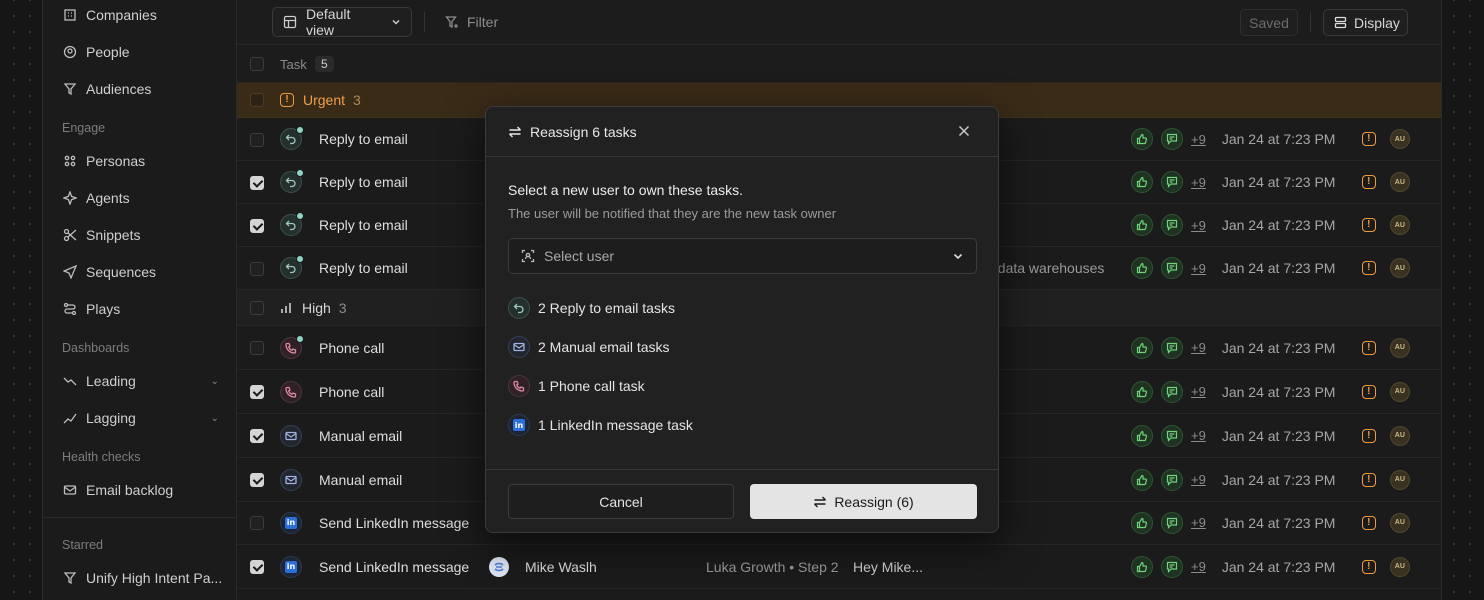 The height and width of the screenshot is (600, 1484). Describe the element at coordinates (1044, 268) in the screenshot. I see `row-extra-text: al data warehouses` at that location.